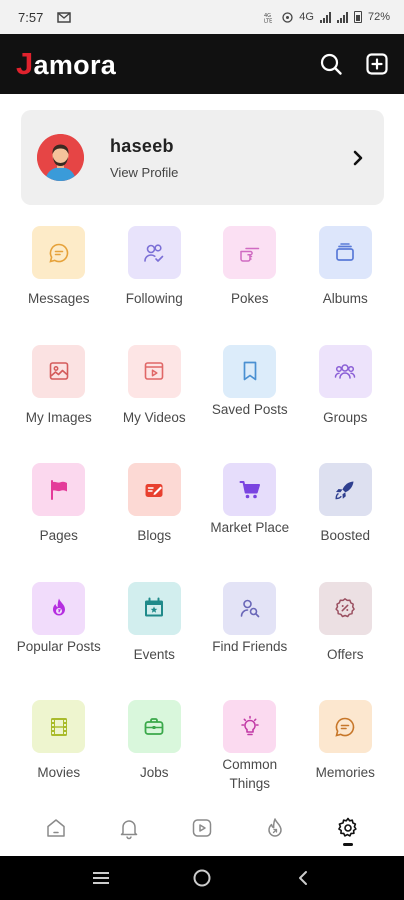 This screenshot has width=404, height=900. Describe the element at coordinates (345, 298) in the screenshot. I see `menu-item-label: Albums` at that location.